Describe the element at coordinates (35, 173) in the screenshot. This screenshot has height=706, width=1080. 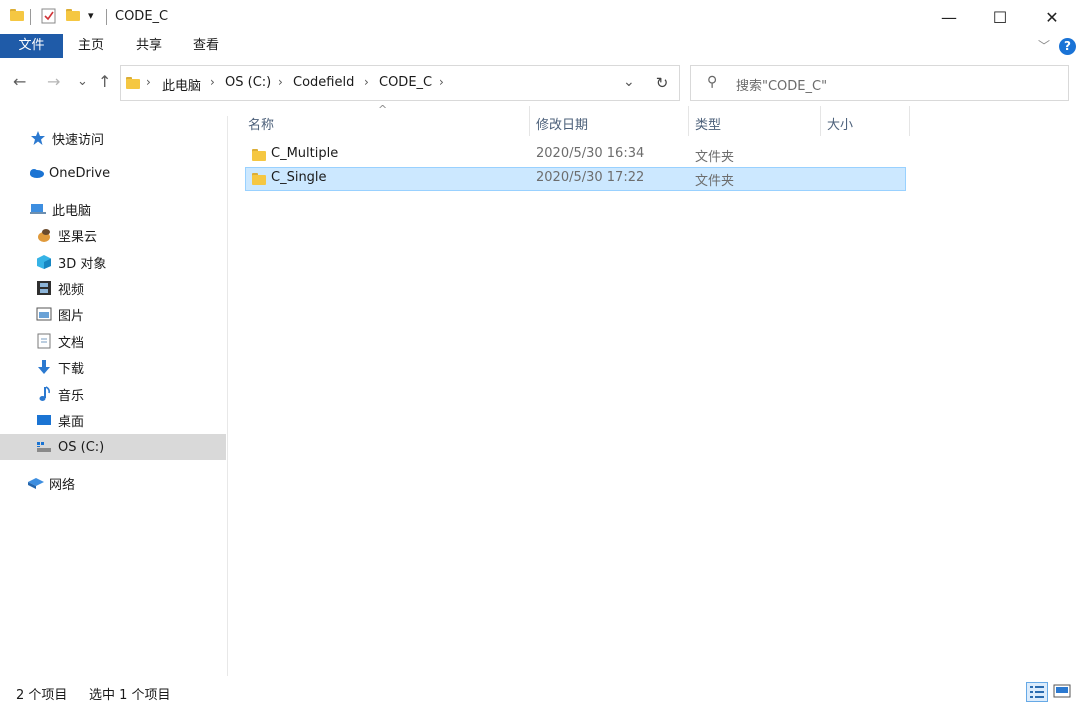
I see `cloud-icon` at that location.